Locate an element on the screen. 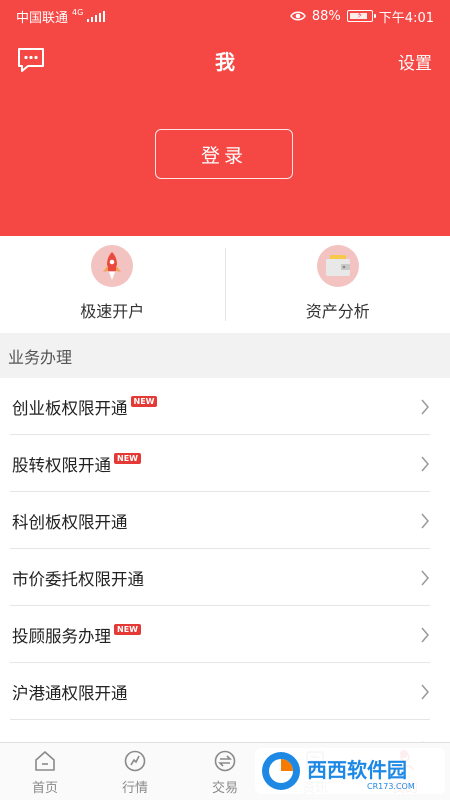 This screenshot has height=800, width=450. list-item: 市价委托权限开通 is located at coordinates (225, 577).